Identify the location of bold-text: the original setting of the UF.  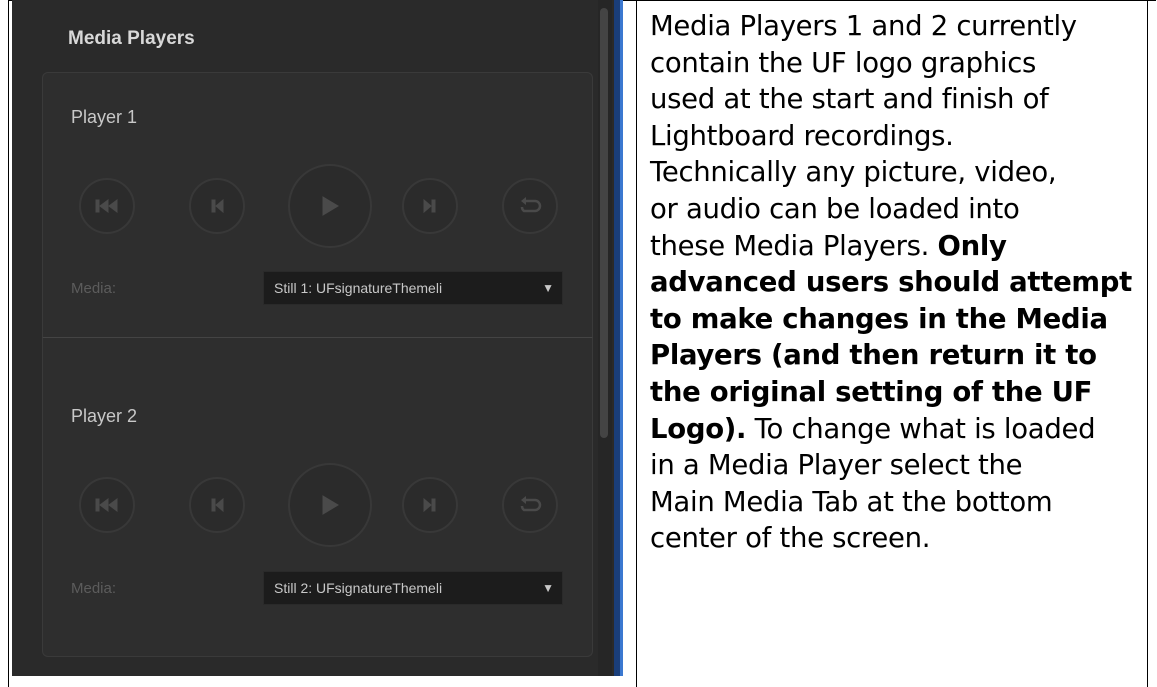
(871, 391).